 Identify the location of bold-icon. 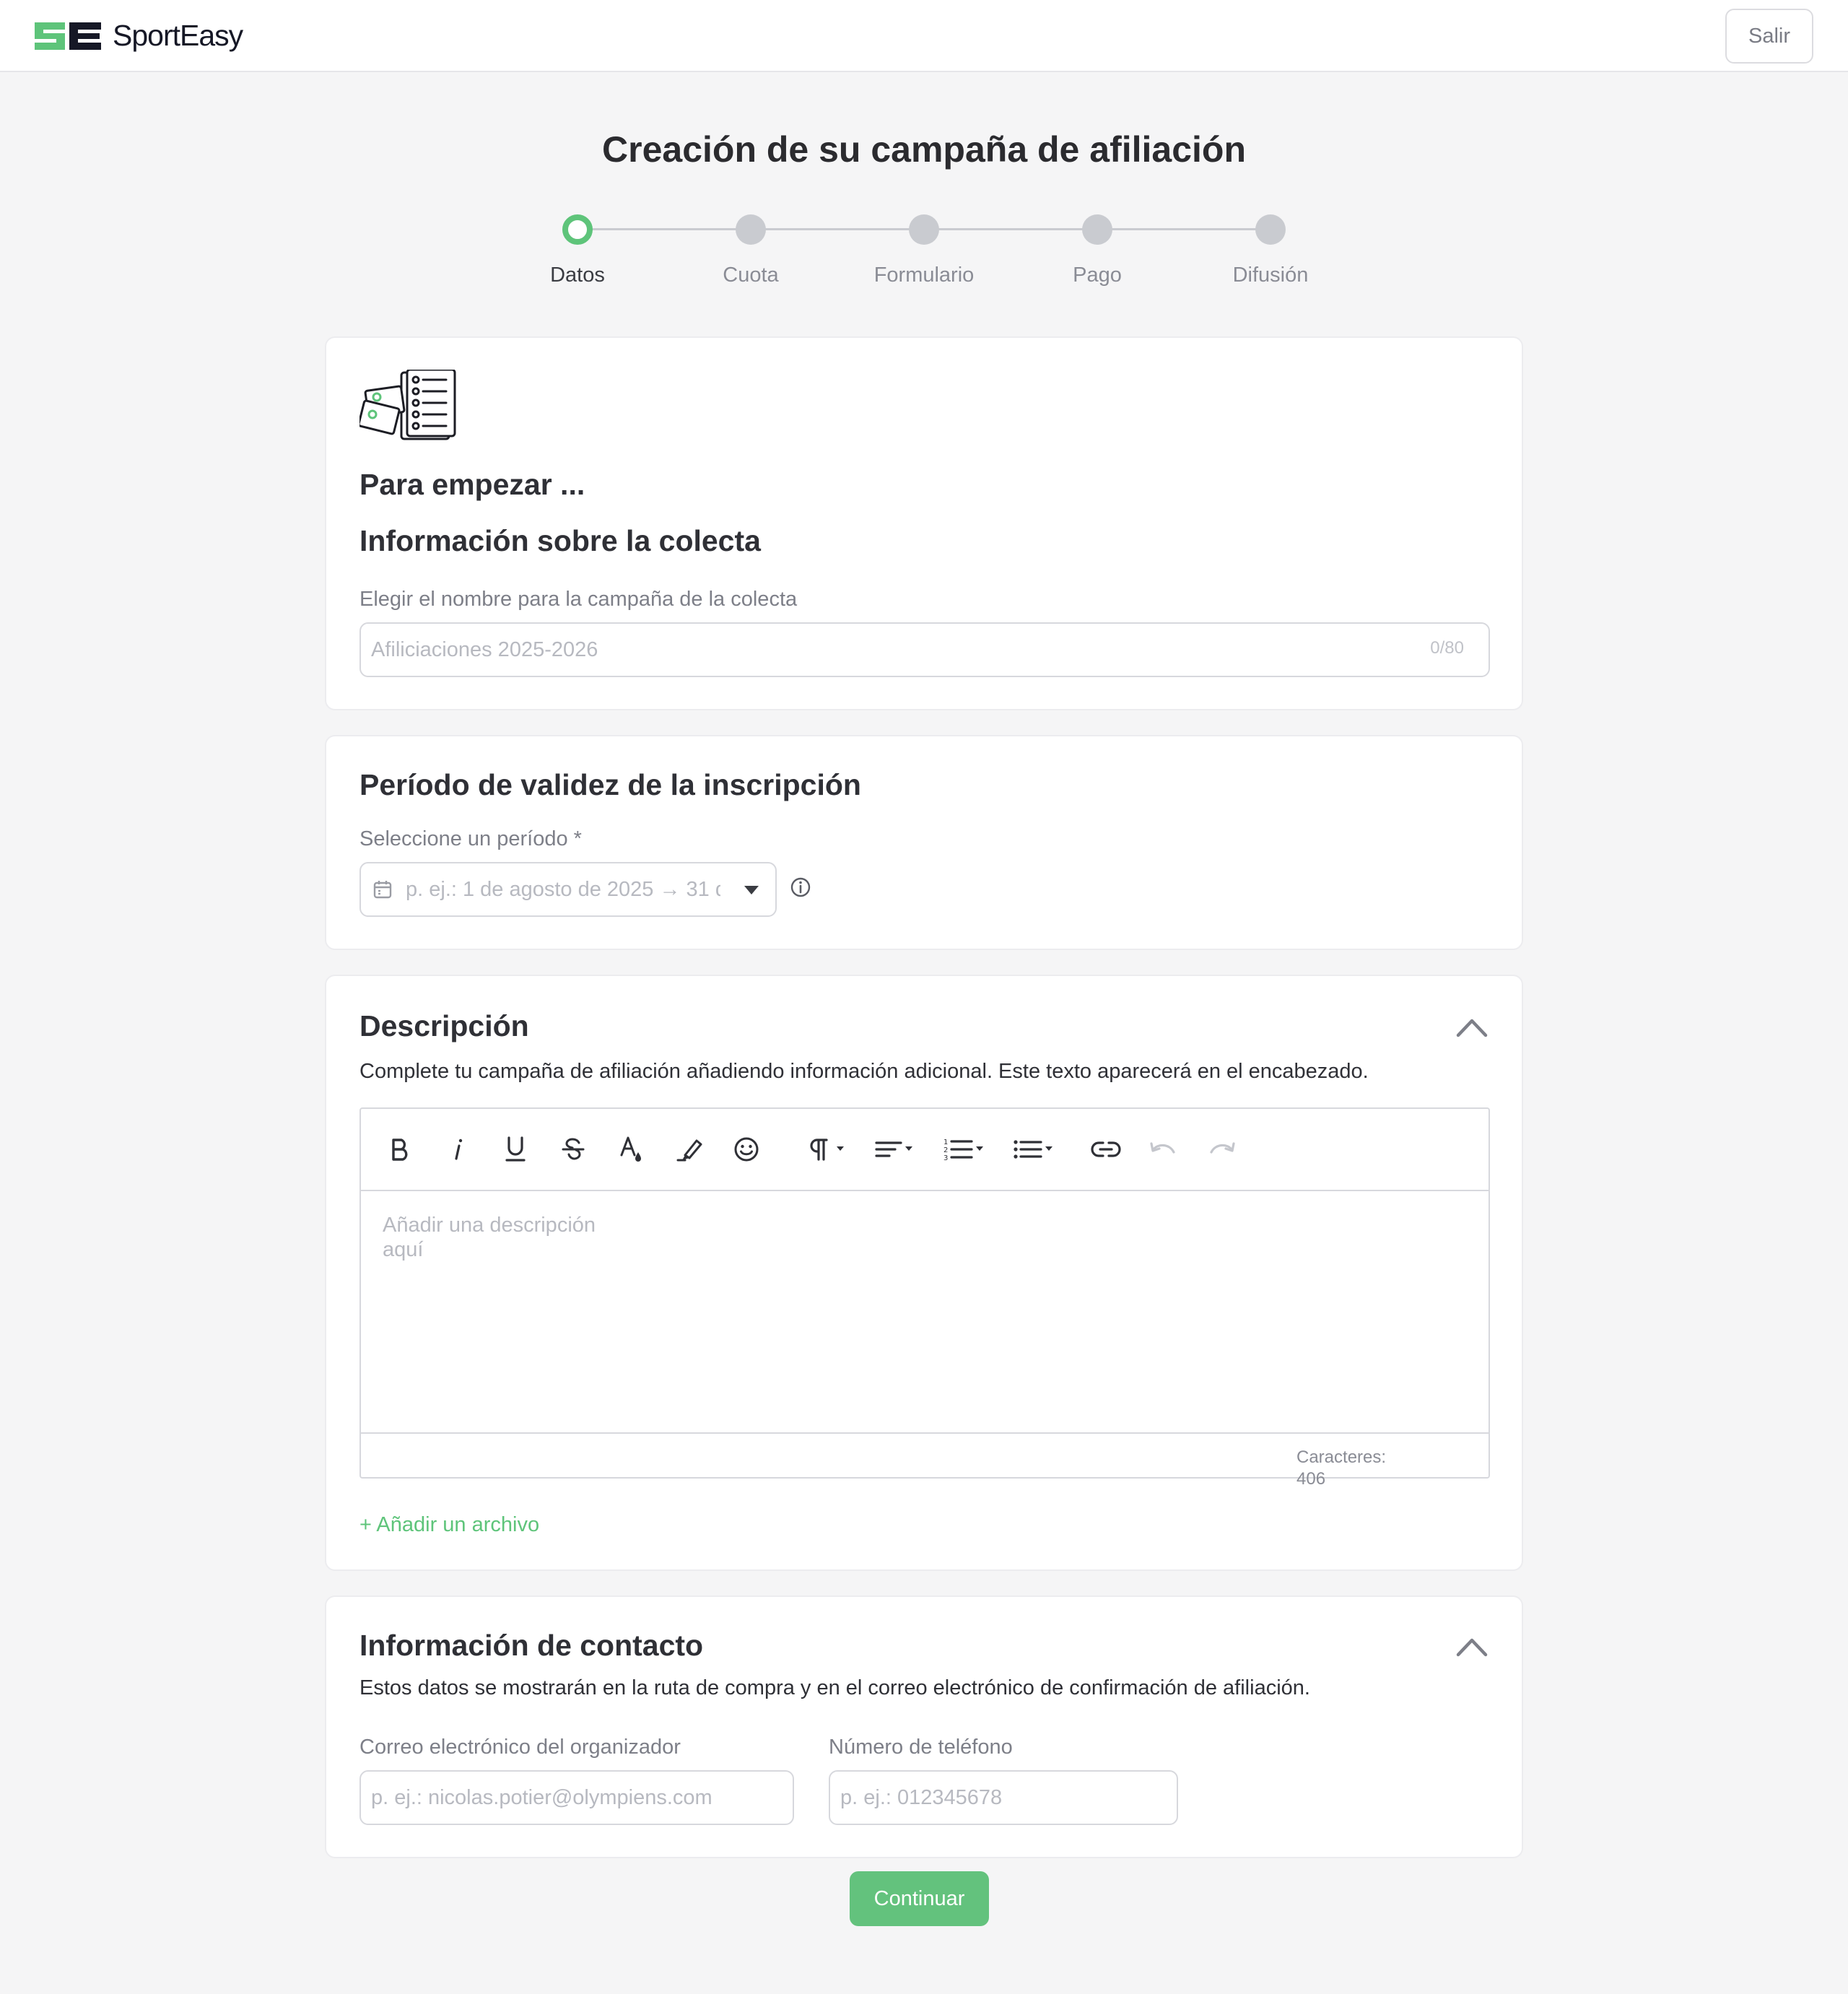
(400, 1149).